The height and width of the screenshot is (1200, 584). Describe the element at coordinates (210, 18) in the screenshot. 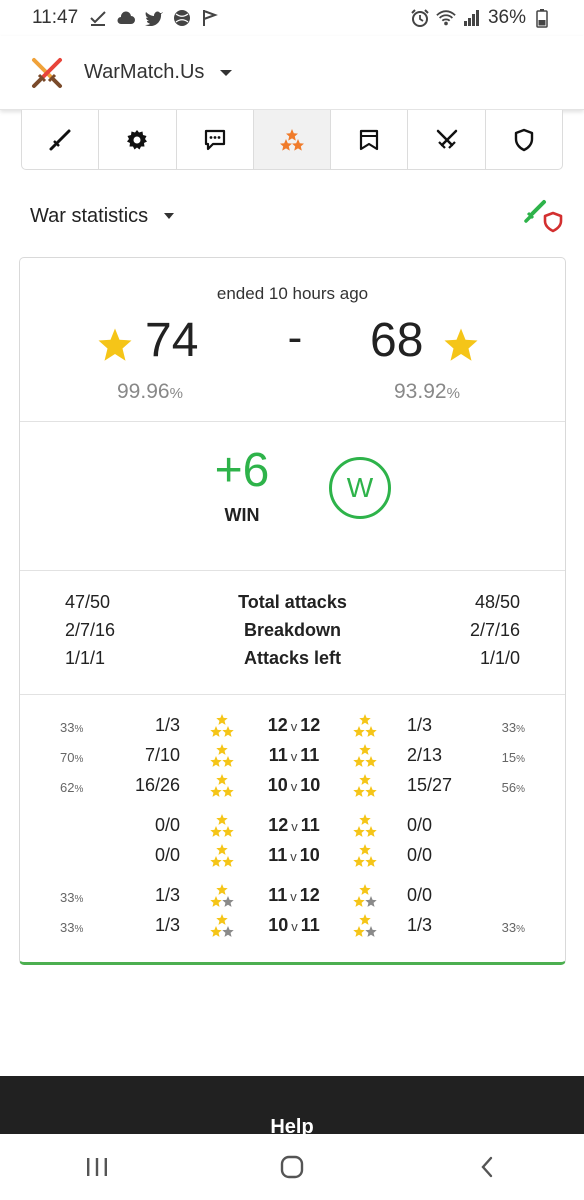

I see `flag-icon` at that location.